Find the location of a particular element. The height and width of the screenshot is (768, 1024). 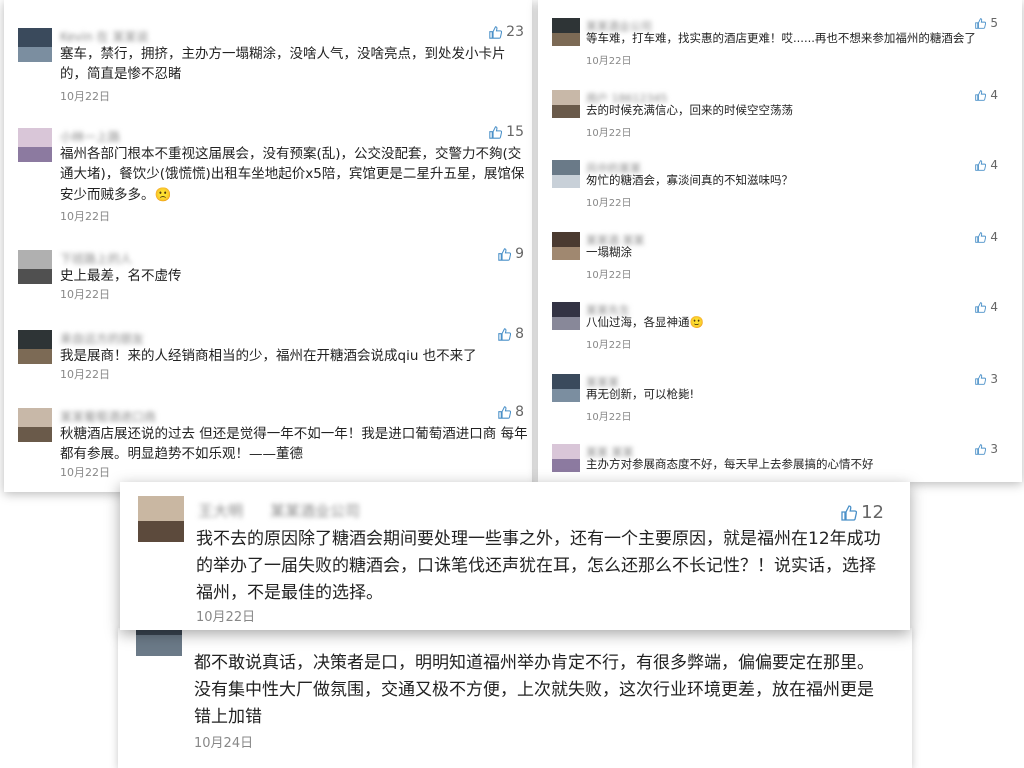

like-count: 23 is located at coordinates (515, 32).